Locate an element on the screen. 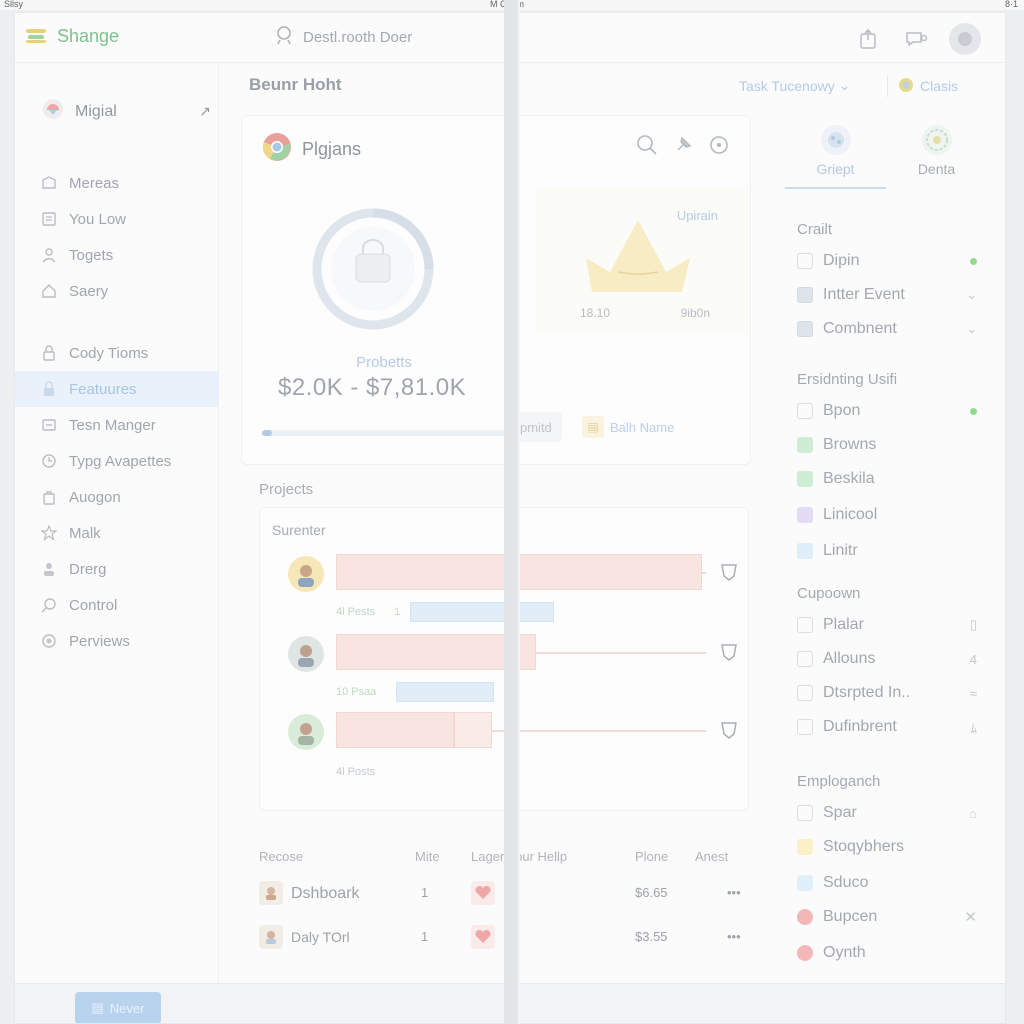 This screenshot has height=1024, width=1024. pin-icon is located at coordinates (683, 147).